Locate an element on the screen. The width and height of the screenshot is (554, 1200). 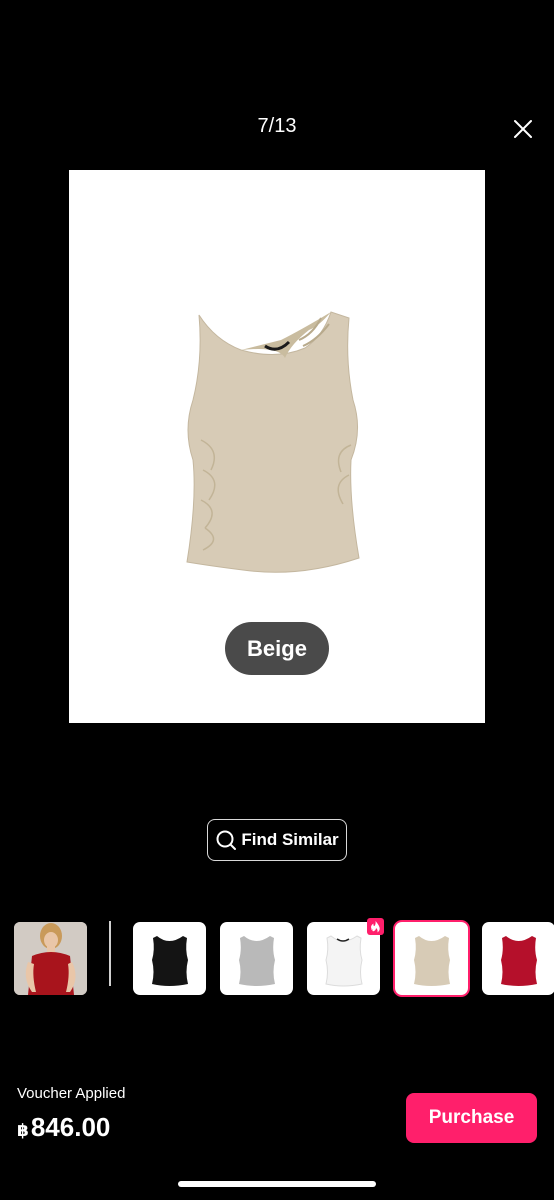
price: ฿ 846.00 is located at coordinates (63, 1127).